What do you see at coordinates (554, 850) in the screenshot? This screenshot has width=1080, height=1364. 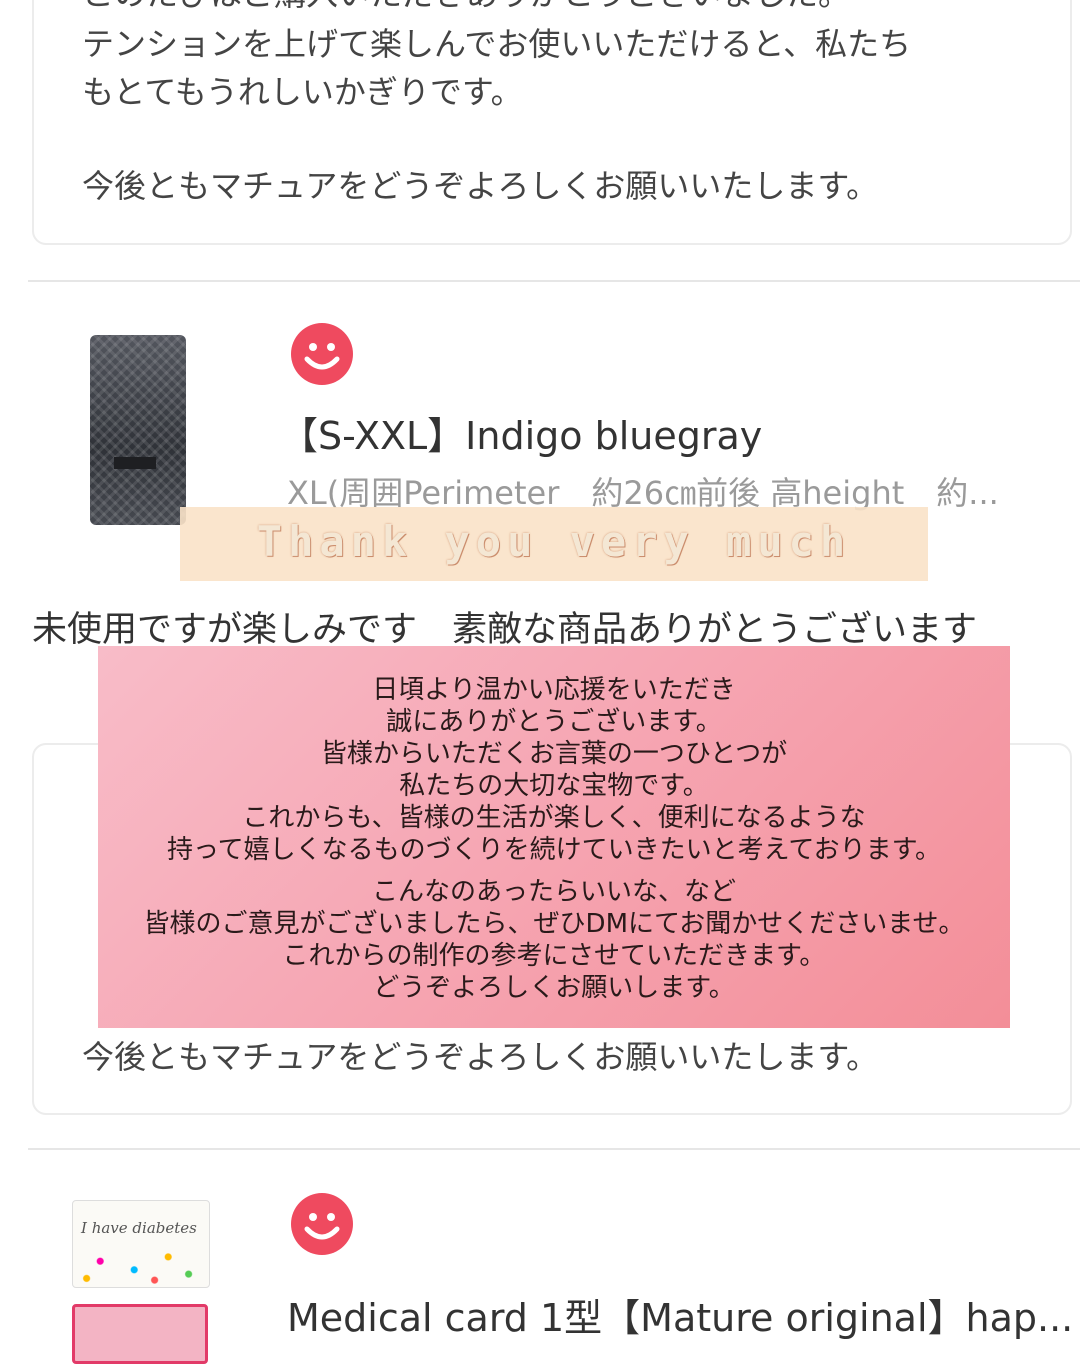 I see `overlay-line: 持って嬉しくなるものづくりを続けていきたいと考えております。` at bounding box center [554, 850].